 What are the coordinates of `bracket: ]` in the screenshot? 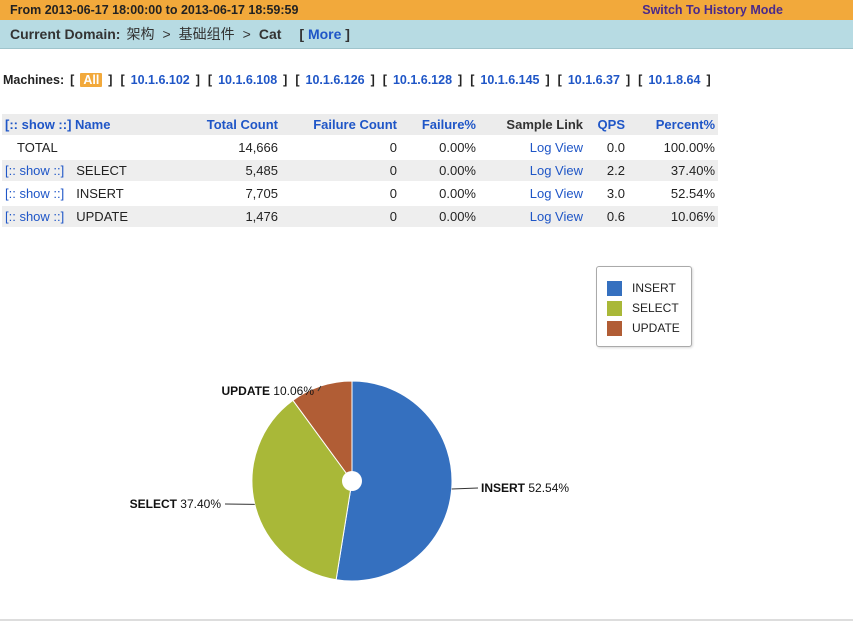 It's located at (347, 34).